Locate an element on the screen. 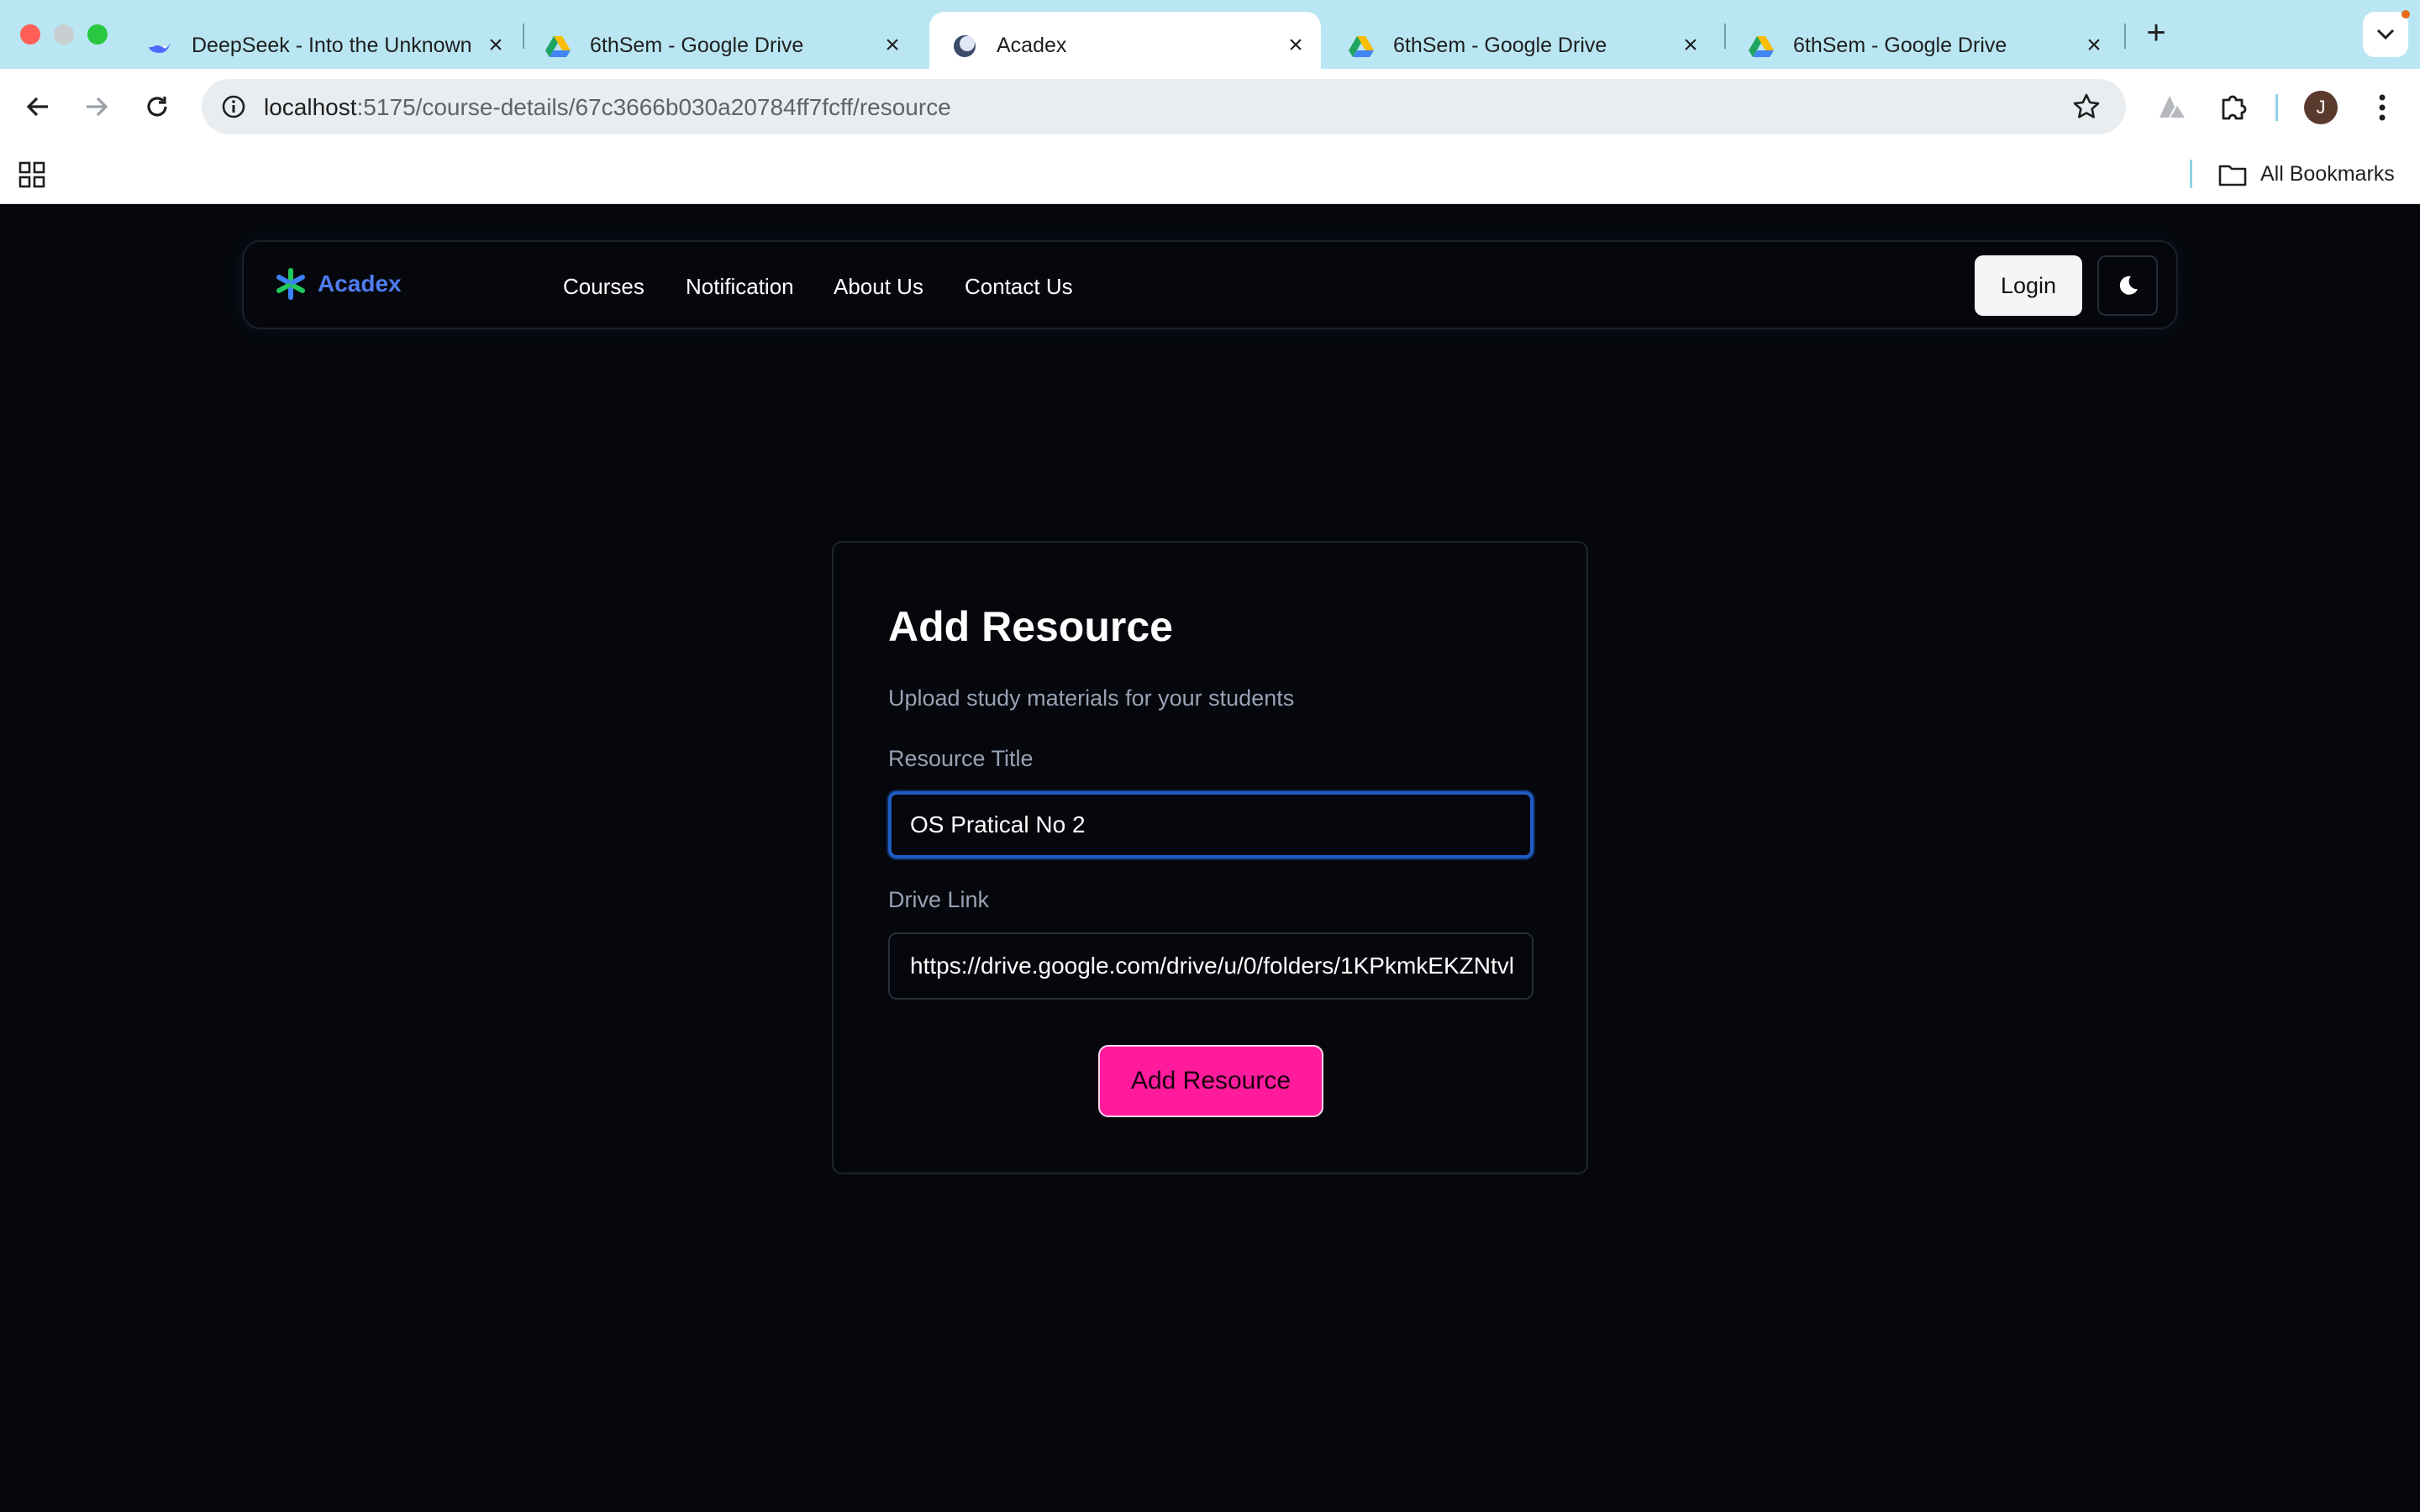 The height and width of the screenshot is (1512, 2420). new-tab-button: + is located at coordinates (2156, 33).